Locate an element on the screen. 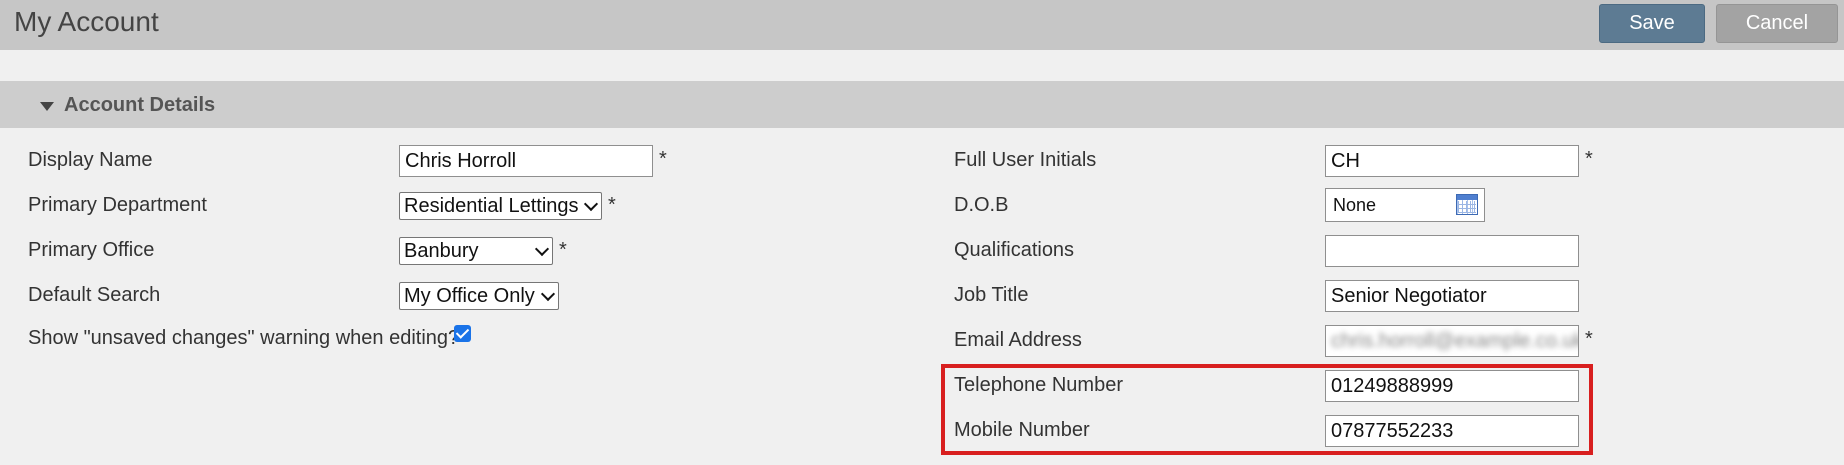 The height and width of the screenshot is (465, 1844). primary-department-select: Residential Lettings is located at coordinates (500, 206).